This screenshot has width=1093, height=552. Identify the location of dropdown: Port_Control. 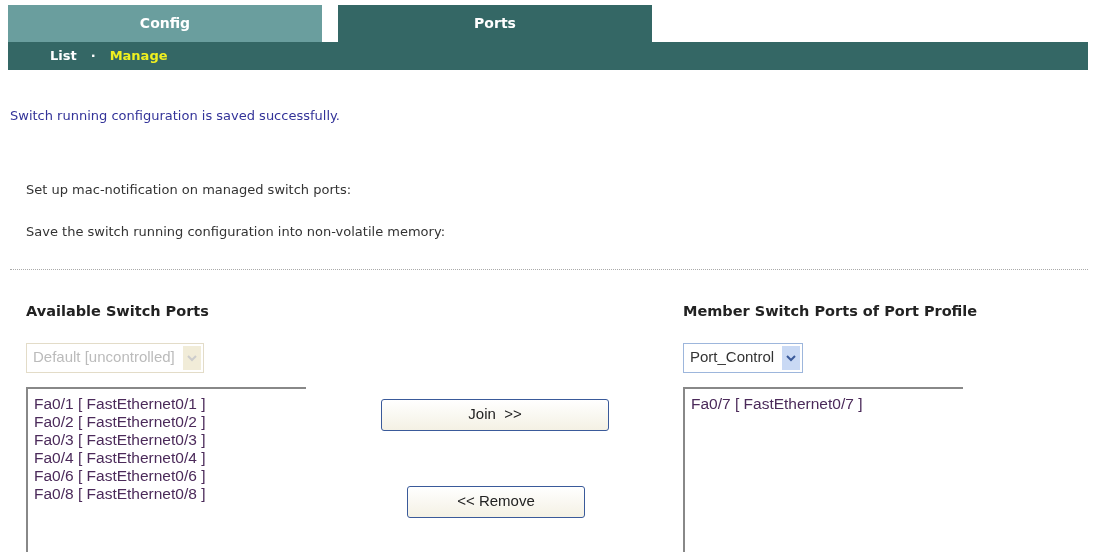
(743, 357).